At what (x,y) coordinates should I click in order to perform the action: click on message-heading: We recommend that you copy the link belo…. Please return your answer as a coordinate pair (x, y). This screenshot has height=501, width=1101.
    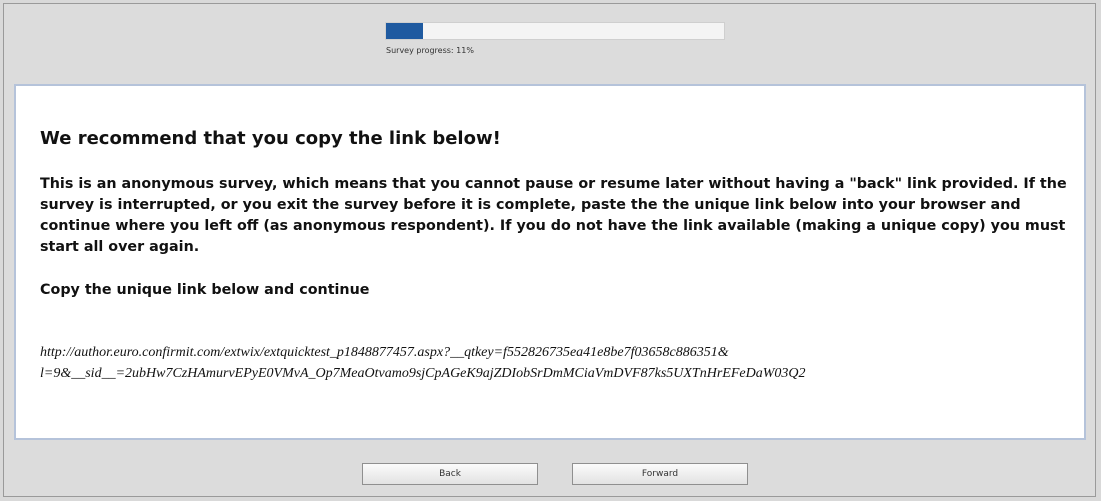
    Looking at the image, I should click on (270, 138).